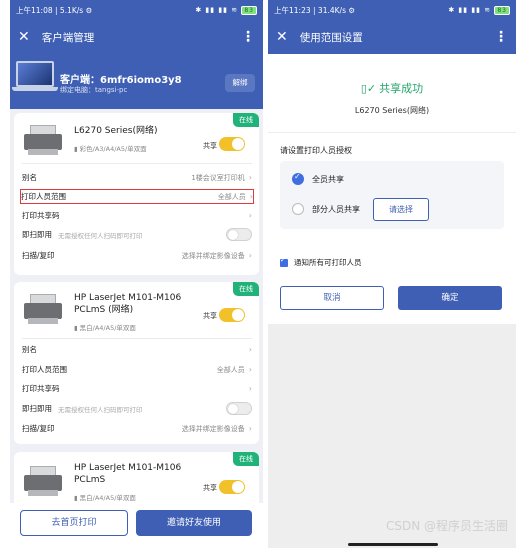  Describe the element at coordinates (35, 74) in the screenshot. I see `laptop-icon` at that location.